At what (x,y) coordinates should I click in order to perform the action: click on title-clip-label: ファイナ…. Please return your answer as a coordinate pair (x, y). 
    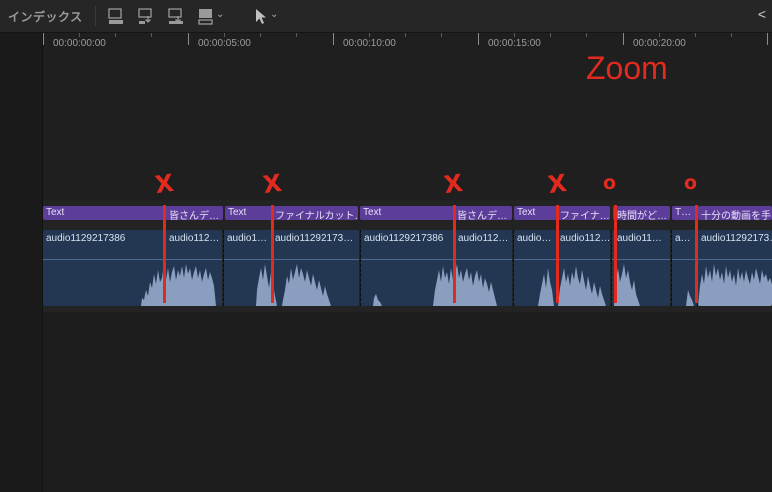
    Looking at the image, I should click on (585, 215).